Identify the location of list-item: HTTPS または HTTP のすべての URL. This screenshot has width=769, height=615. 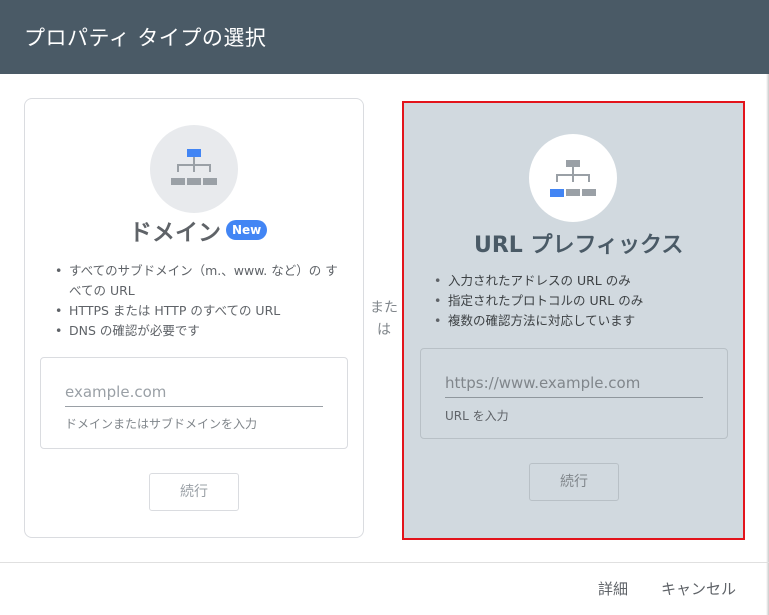
(196, 311).